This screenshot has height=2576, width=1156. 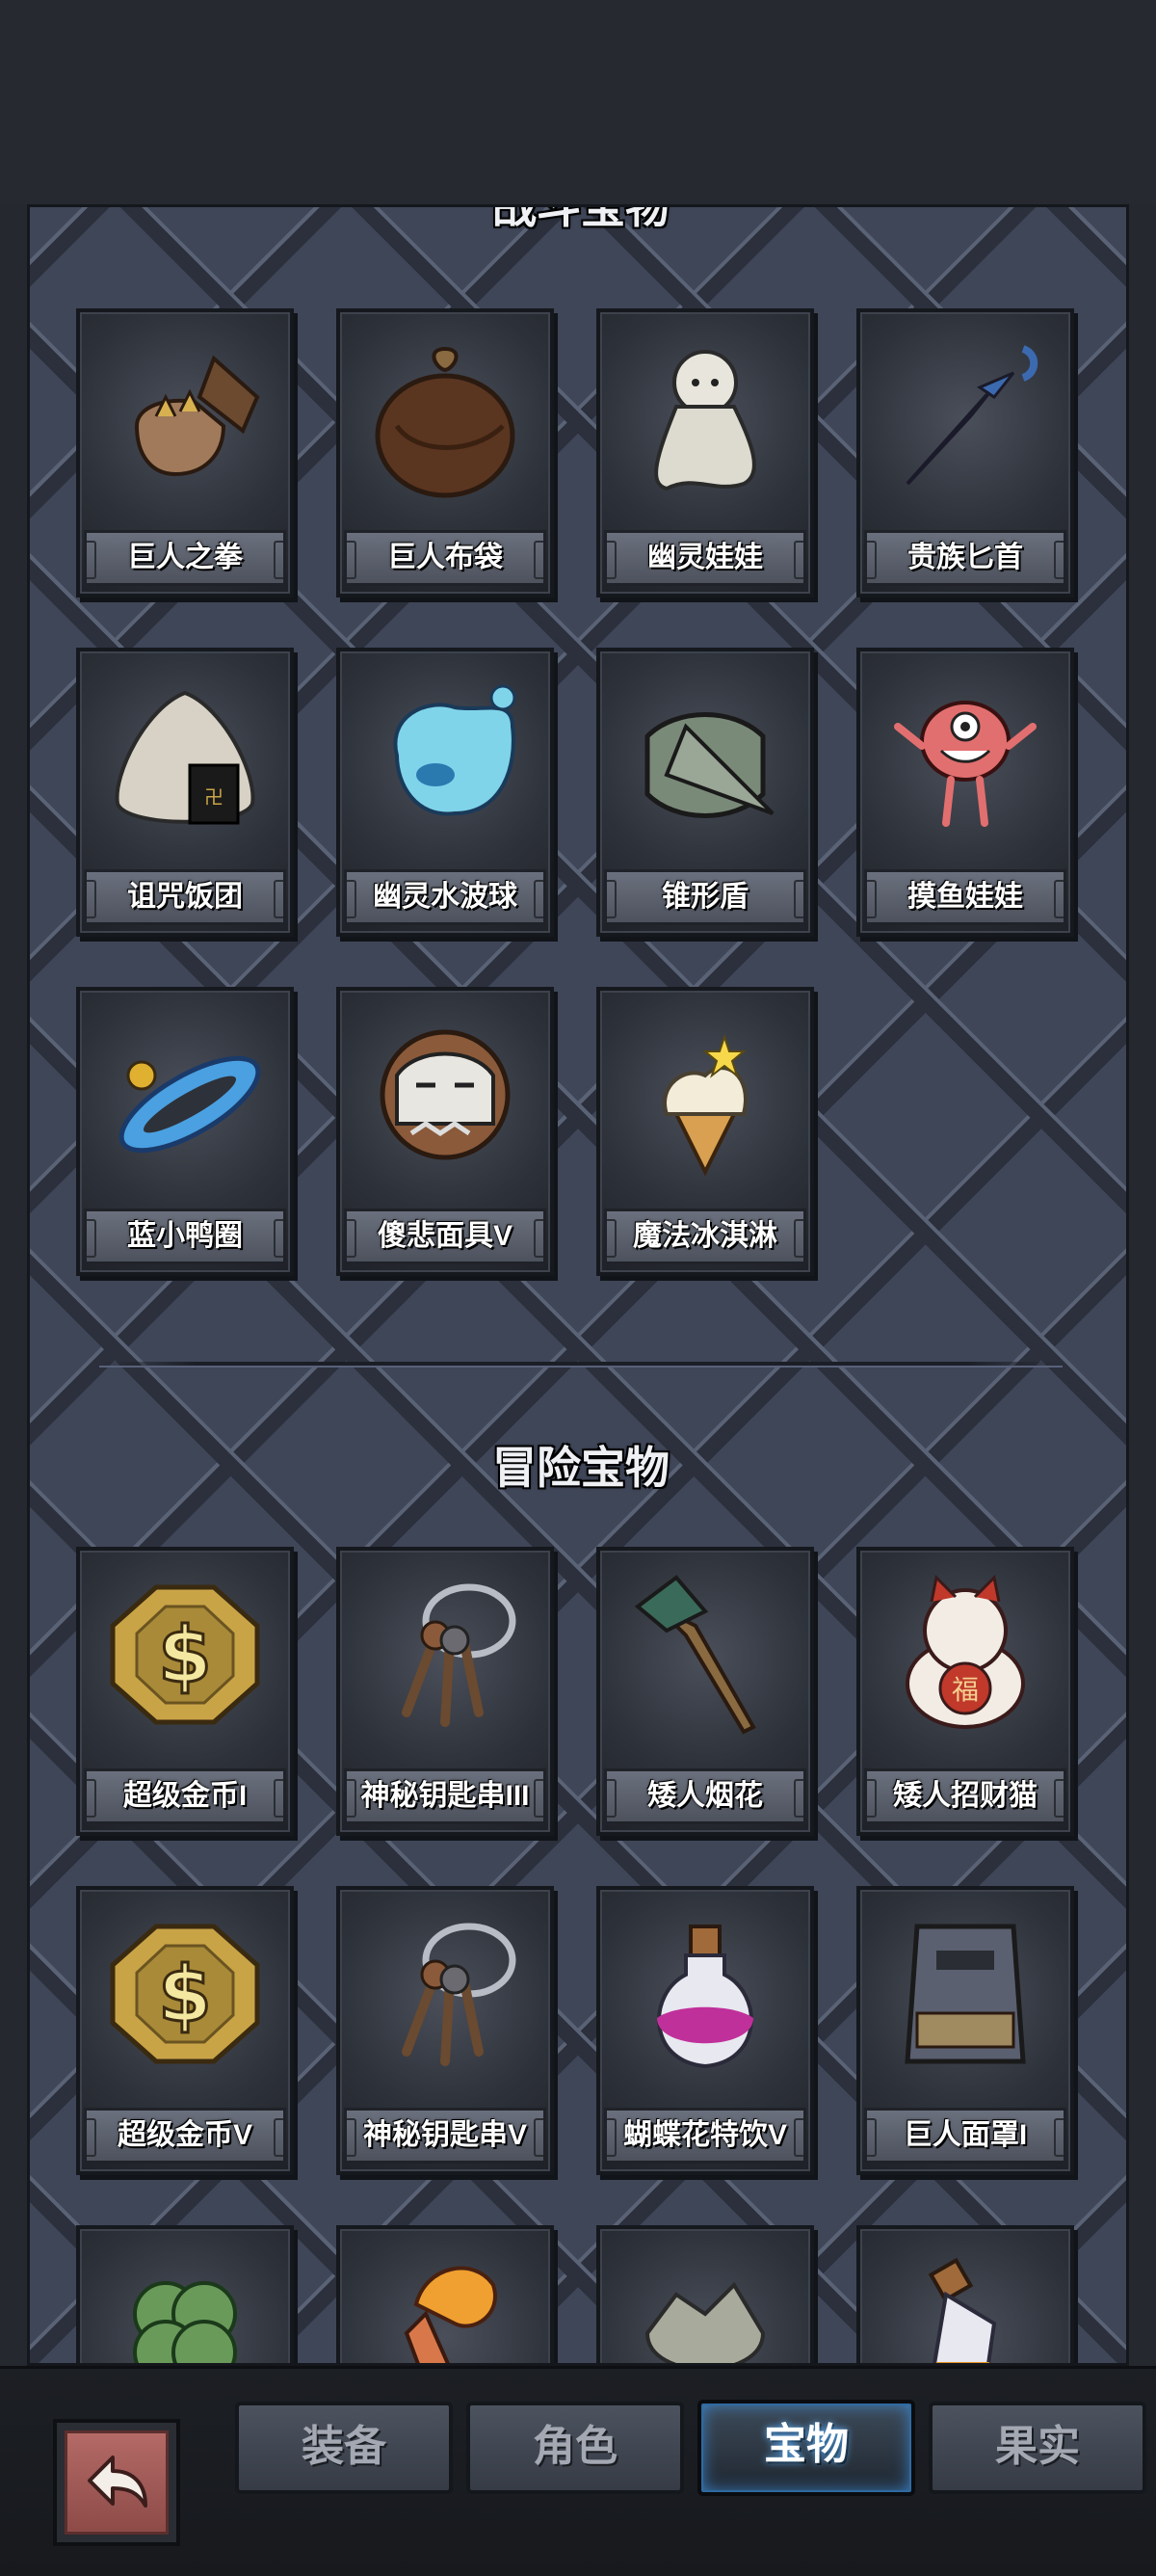 I want to click on sad-mask-icon, so click(x=445, y=1094).